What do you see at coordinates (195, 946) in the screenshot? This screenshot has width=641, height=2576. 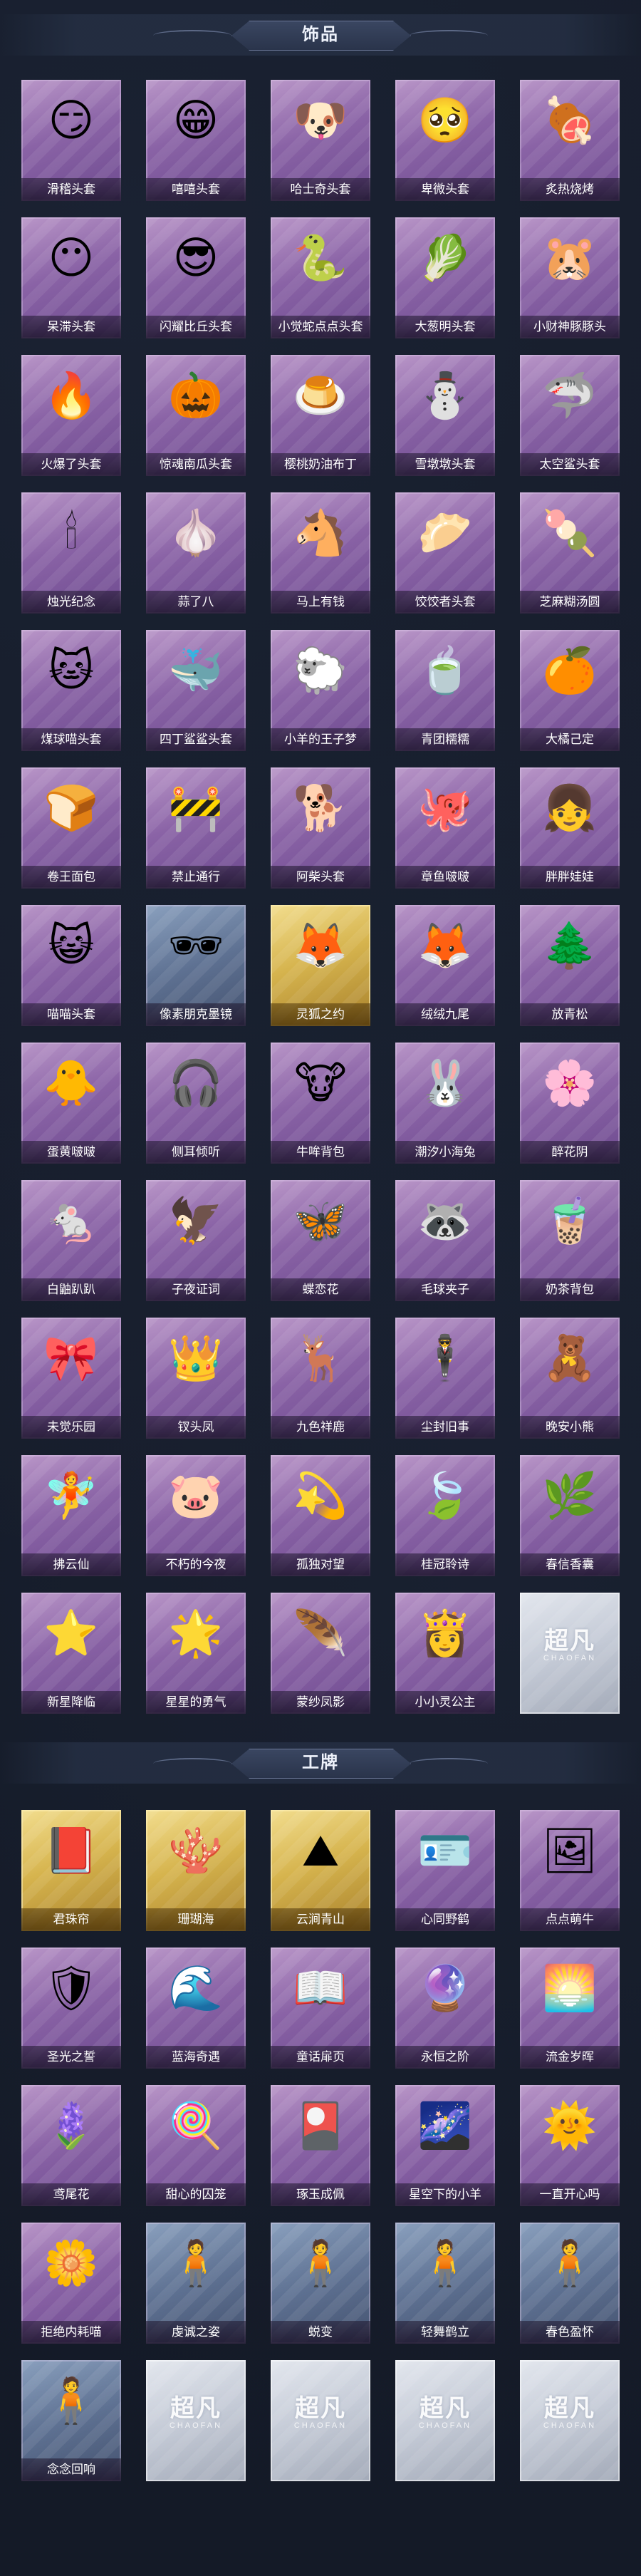 I see `item-art-icon: 🕶` at bounding box center [195, 946].